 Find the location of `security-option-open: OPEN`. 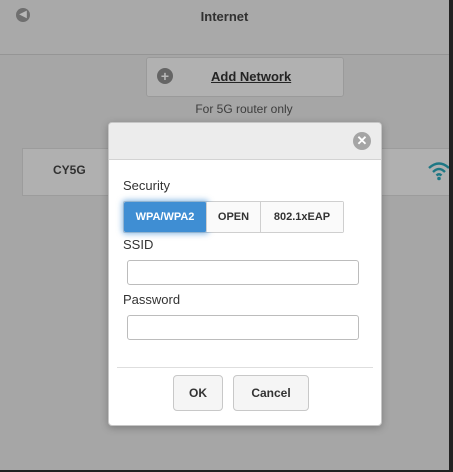

security-option-open: OPEN is located at coordinates (234, 217).